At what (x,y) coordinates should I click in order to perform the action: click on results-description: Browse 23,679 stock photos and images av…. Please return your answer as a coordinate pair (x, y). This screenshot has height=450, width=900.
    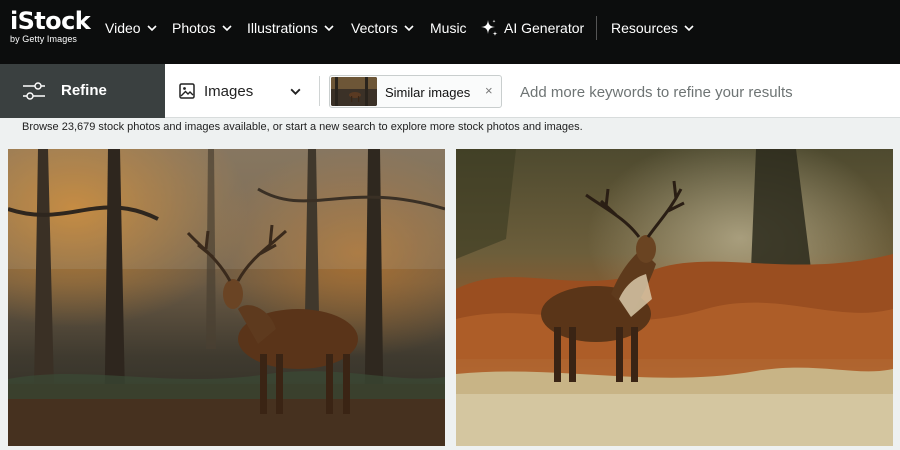
    Looking at the image, I should click on (302, 127).